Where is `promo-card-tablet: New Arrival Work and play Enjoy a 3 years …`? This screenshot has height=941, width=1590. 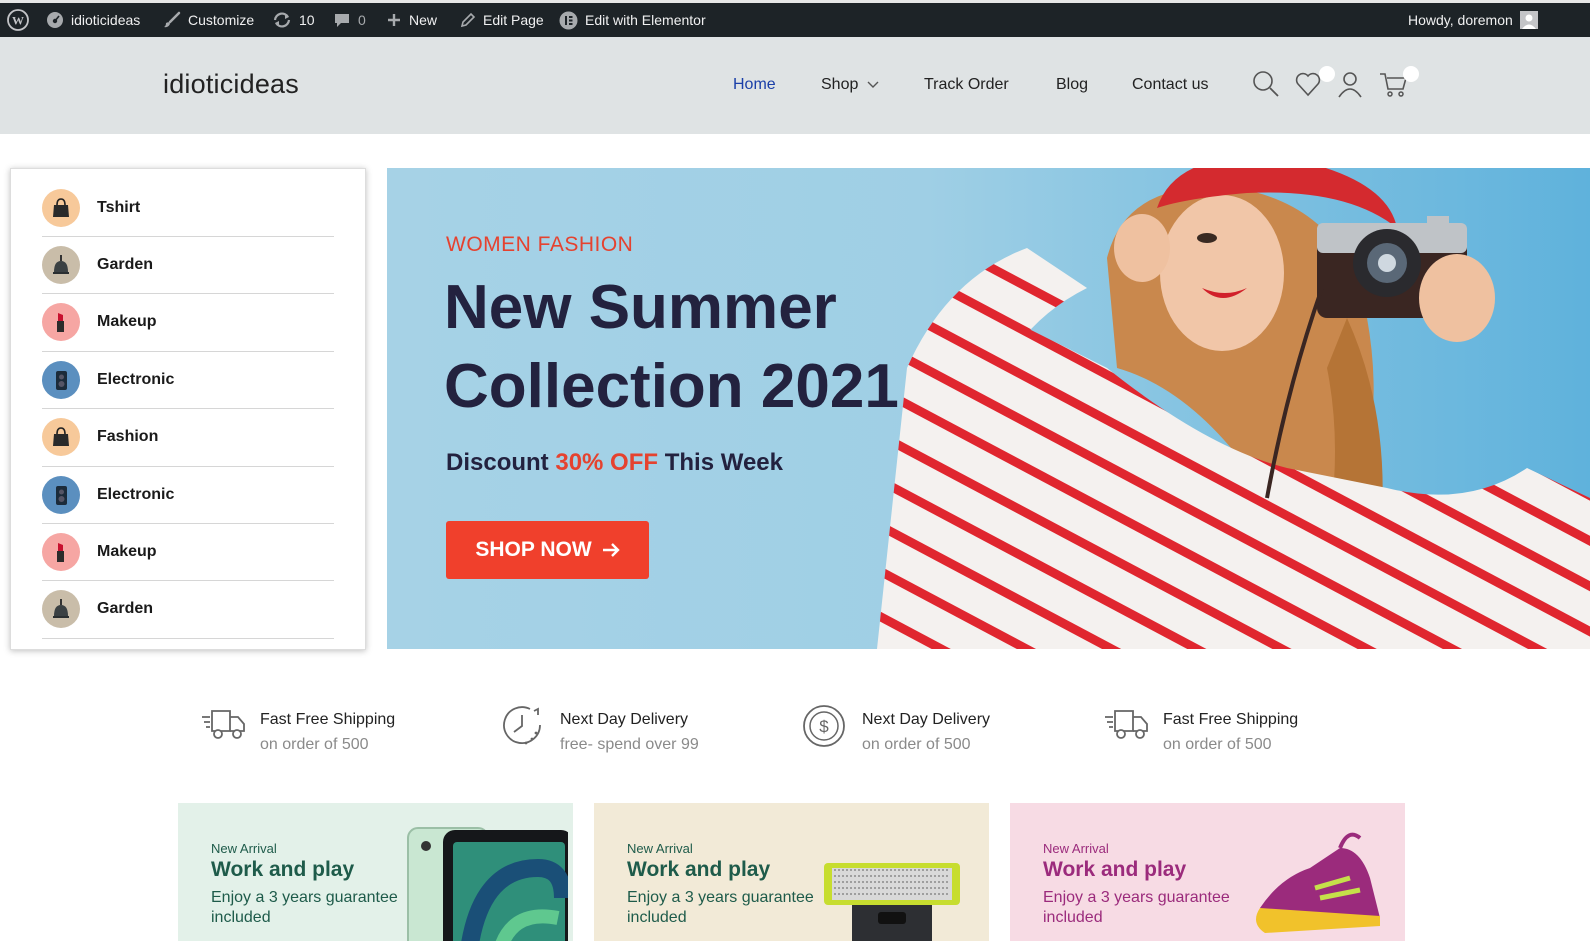
promo-card-tablet: New Arrival Work and play Enjoy a 3 years … is located at coordinates (375, 872).